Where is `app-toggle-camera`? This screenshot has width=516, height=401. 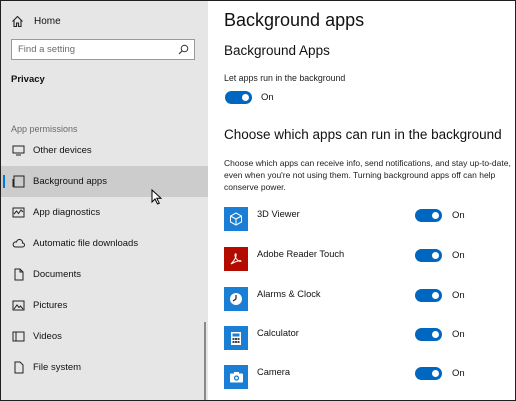
app-toggle-camera is located at coordinates (428, 373).